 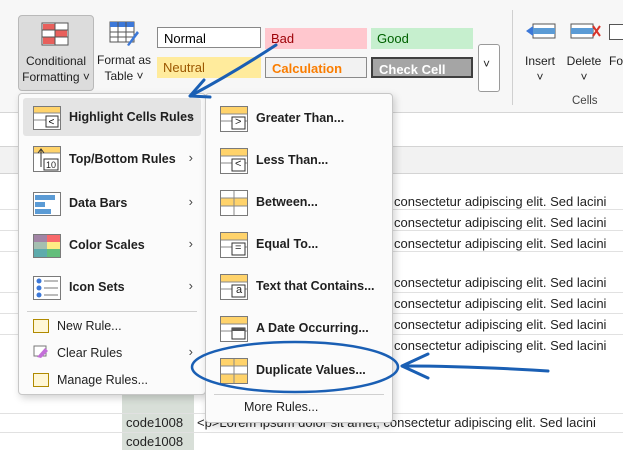 I want to click on insert-cells-icon, so click(x=541, y=32).